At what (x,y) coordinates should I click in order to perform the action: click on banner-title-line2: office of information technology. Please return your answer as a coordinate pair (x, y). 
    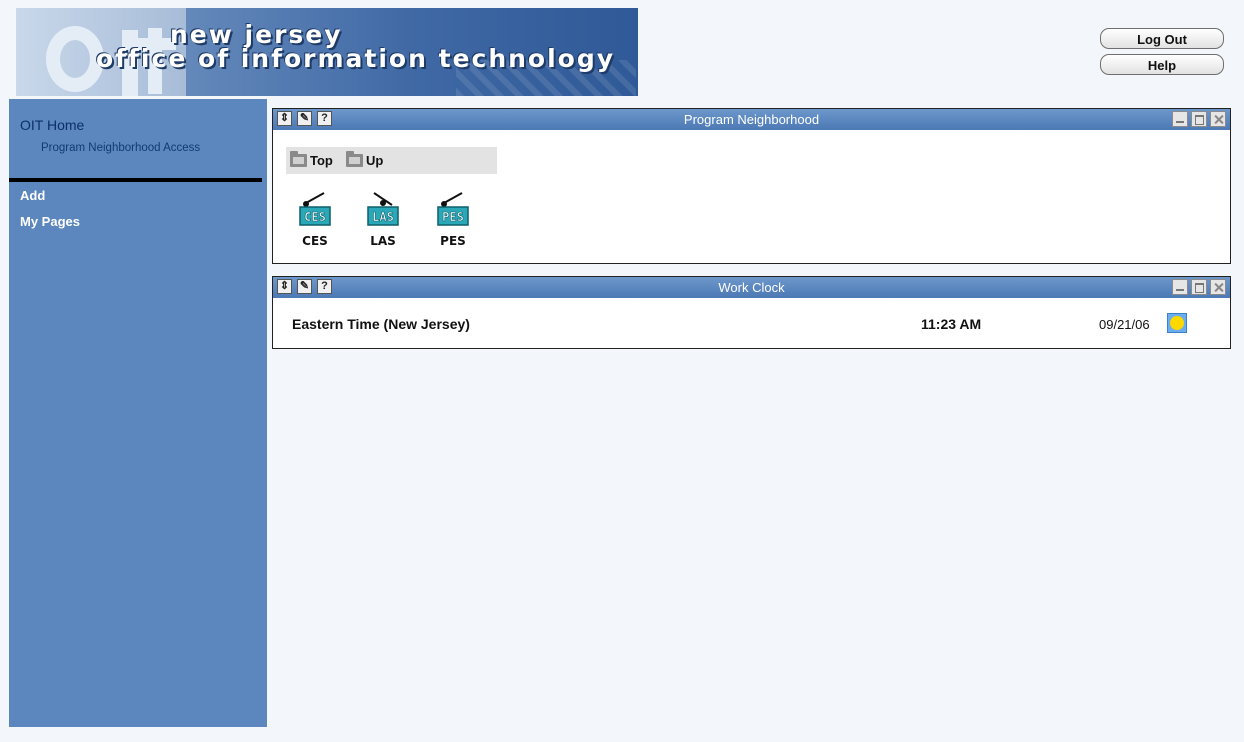
    Looking at the image, I should click on (356, 58).